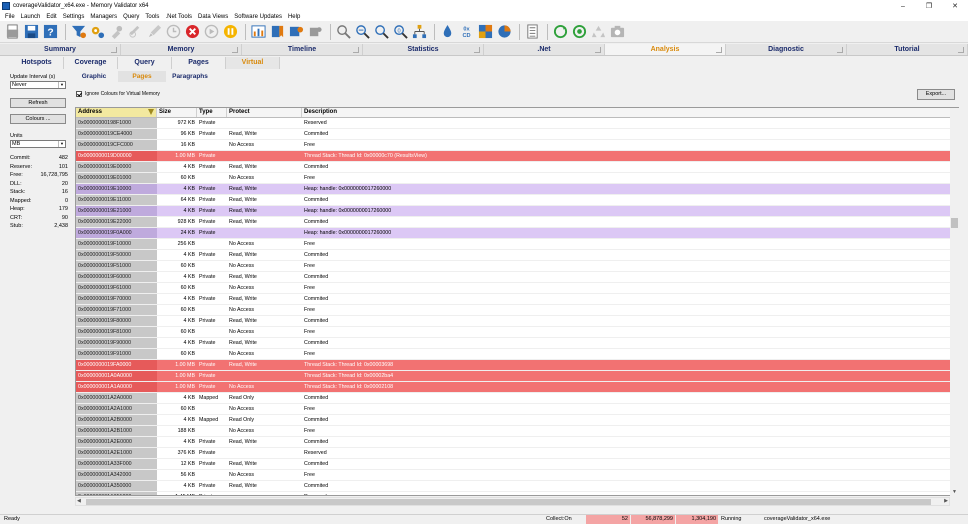 The image size is (968, 524). Describe the element at coordinates (38, 144) in the screenshot. I see `units-select: MB ▼` at that location.